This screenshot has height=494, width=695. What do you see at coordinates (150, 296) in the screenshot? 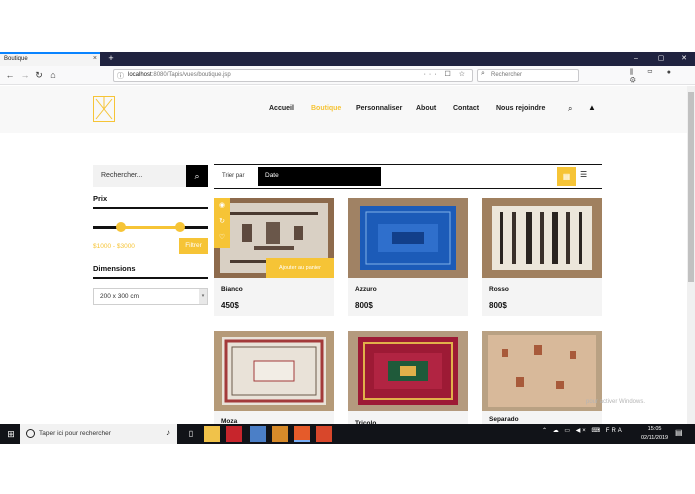
I see `dimensions-select: 200 x 300 cm ▾` at bounding box center [150, 296].